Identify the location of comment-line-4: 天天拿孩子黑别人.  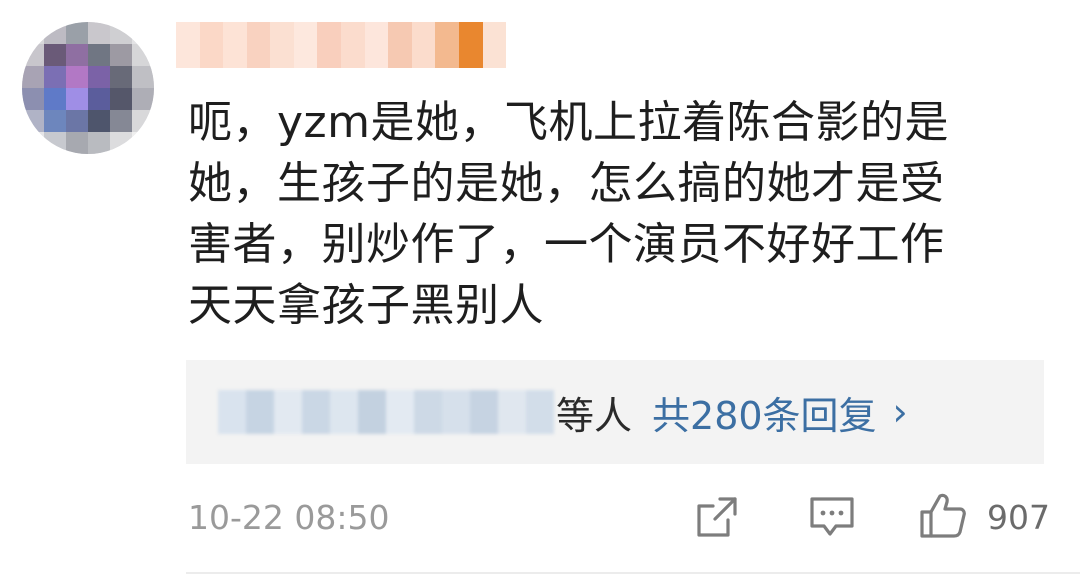
(366, 305).